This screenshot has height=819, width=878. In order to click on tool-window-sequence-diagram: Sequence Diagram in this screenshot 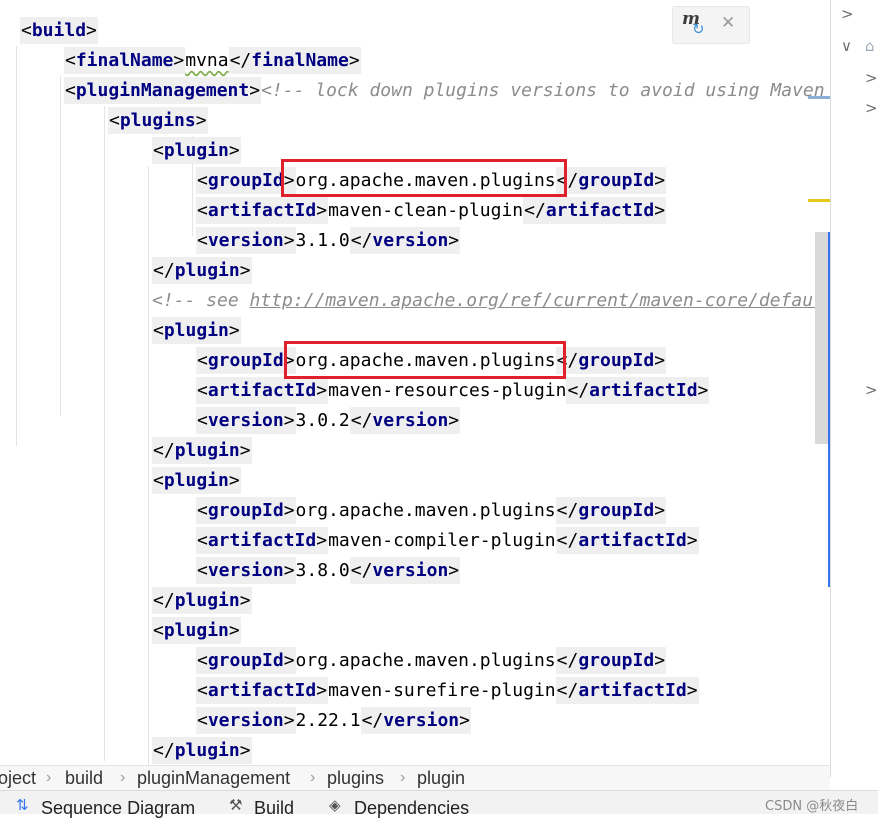, I will do `click(118, 808)`.